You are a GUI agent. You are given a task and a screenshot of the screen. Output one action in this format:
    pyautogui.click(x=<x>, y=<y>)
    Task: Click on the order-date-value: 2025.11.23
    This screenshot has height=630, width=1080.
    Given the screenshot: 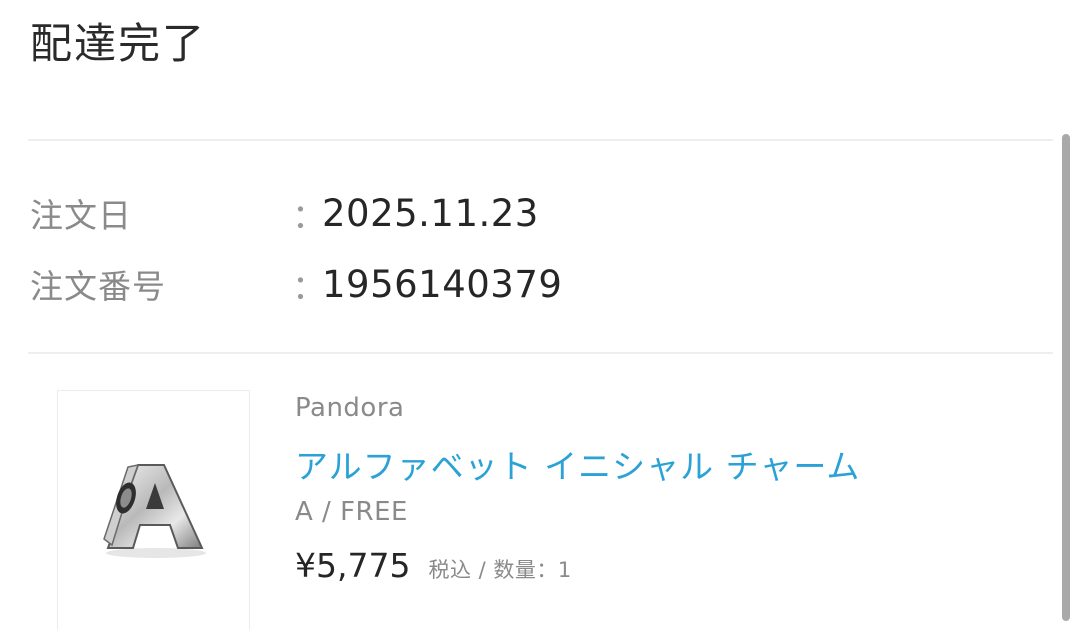 What is the action you would take?
    pyautogui.click(x=430, y=213)
    